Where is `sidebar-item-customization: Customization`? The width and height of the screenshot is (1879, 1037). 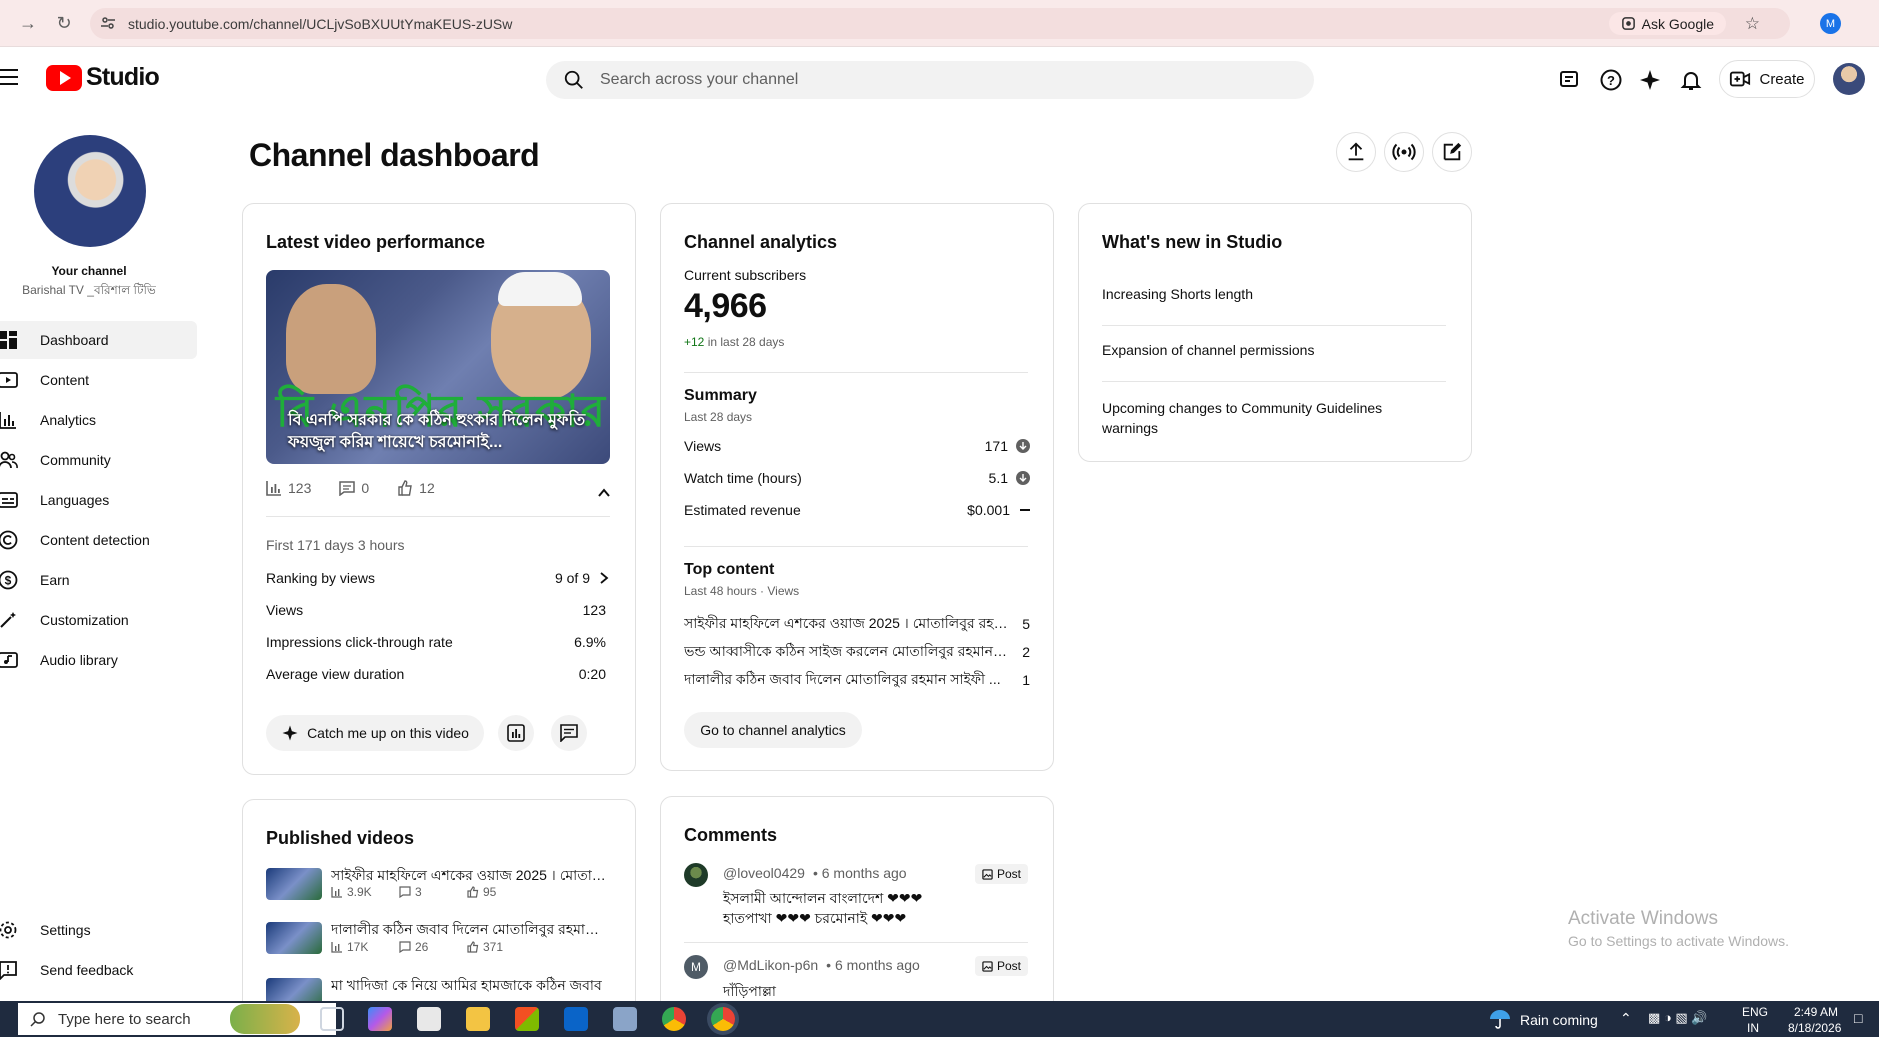
sidebar-item-customization: Customization is located at coordinates (98, 620).